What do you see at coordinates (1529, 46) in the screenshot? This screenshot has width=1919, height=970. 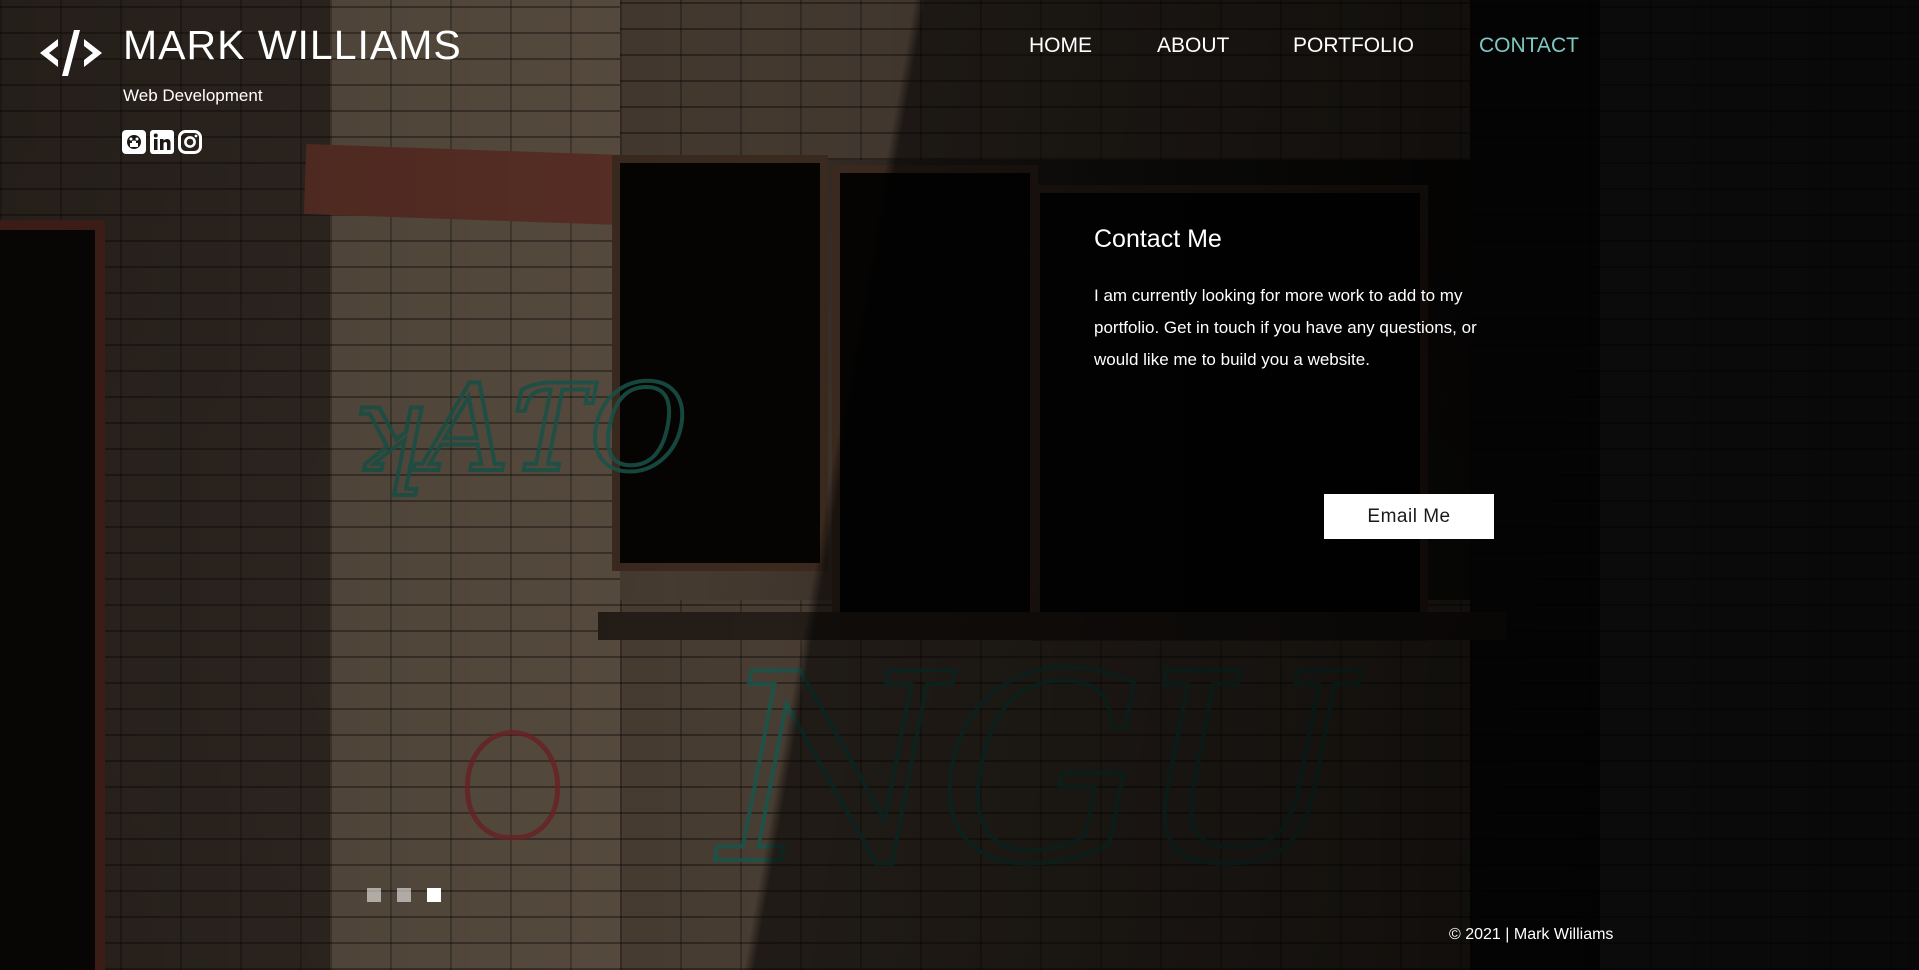 I see `nav-item-contact: CONTACT` at bounding box center [1529, 46].